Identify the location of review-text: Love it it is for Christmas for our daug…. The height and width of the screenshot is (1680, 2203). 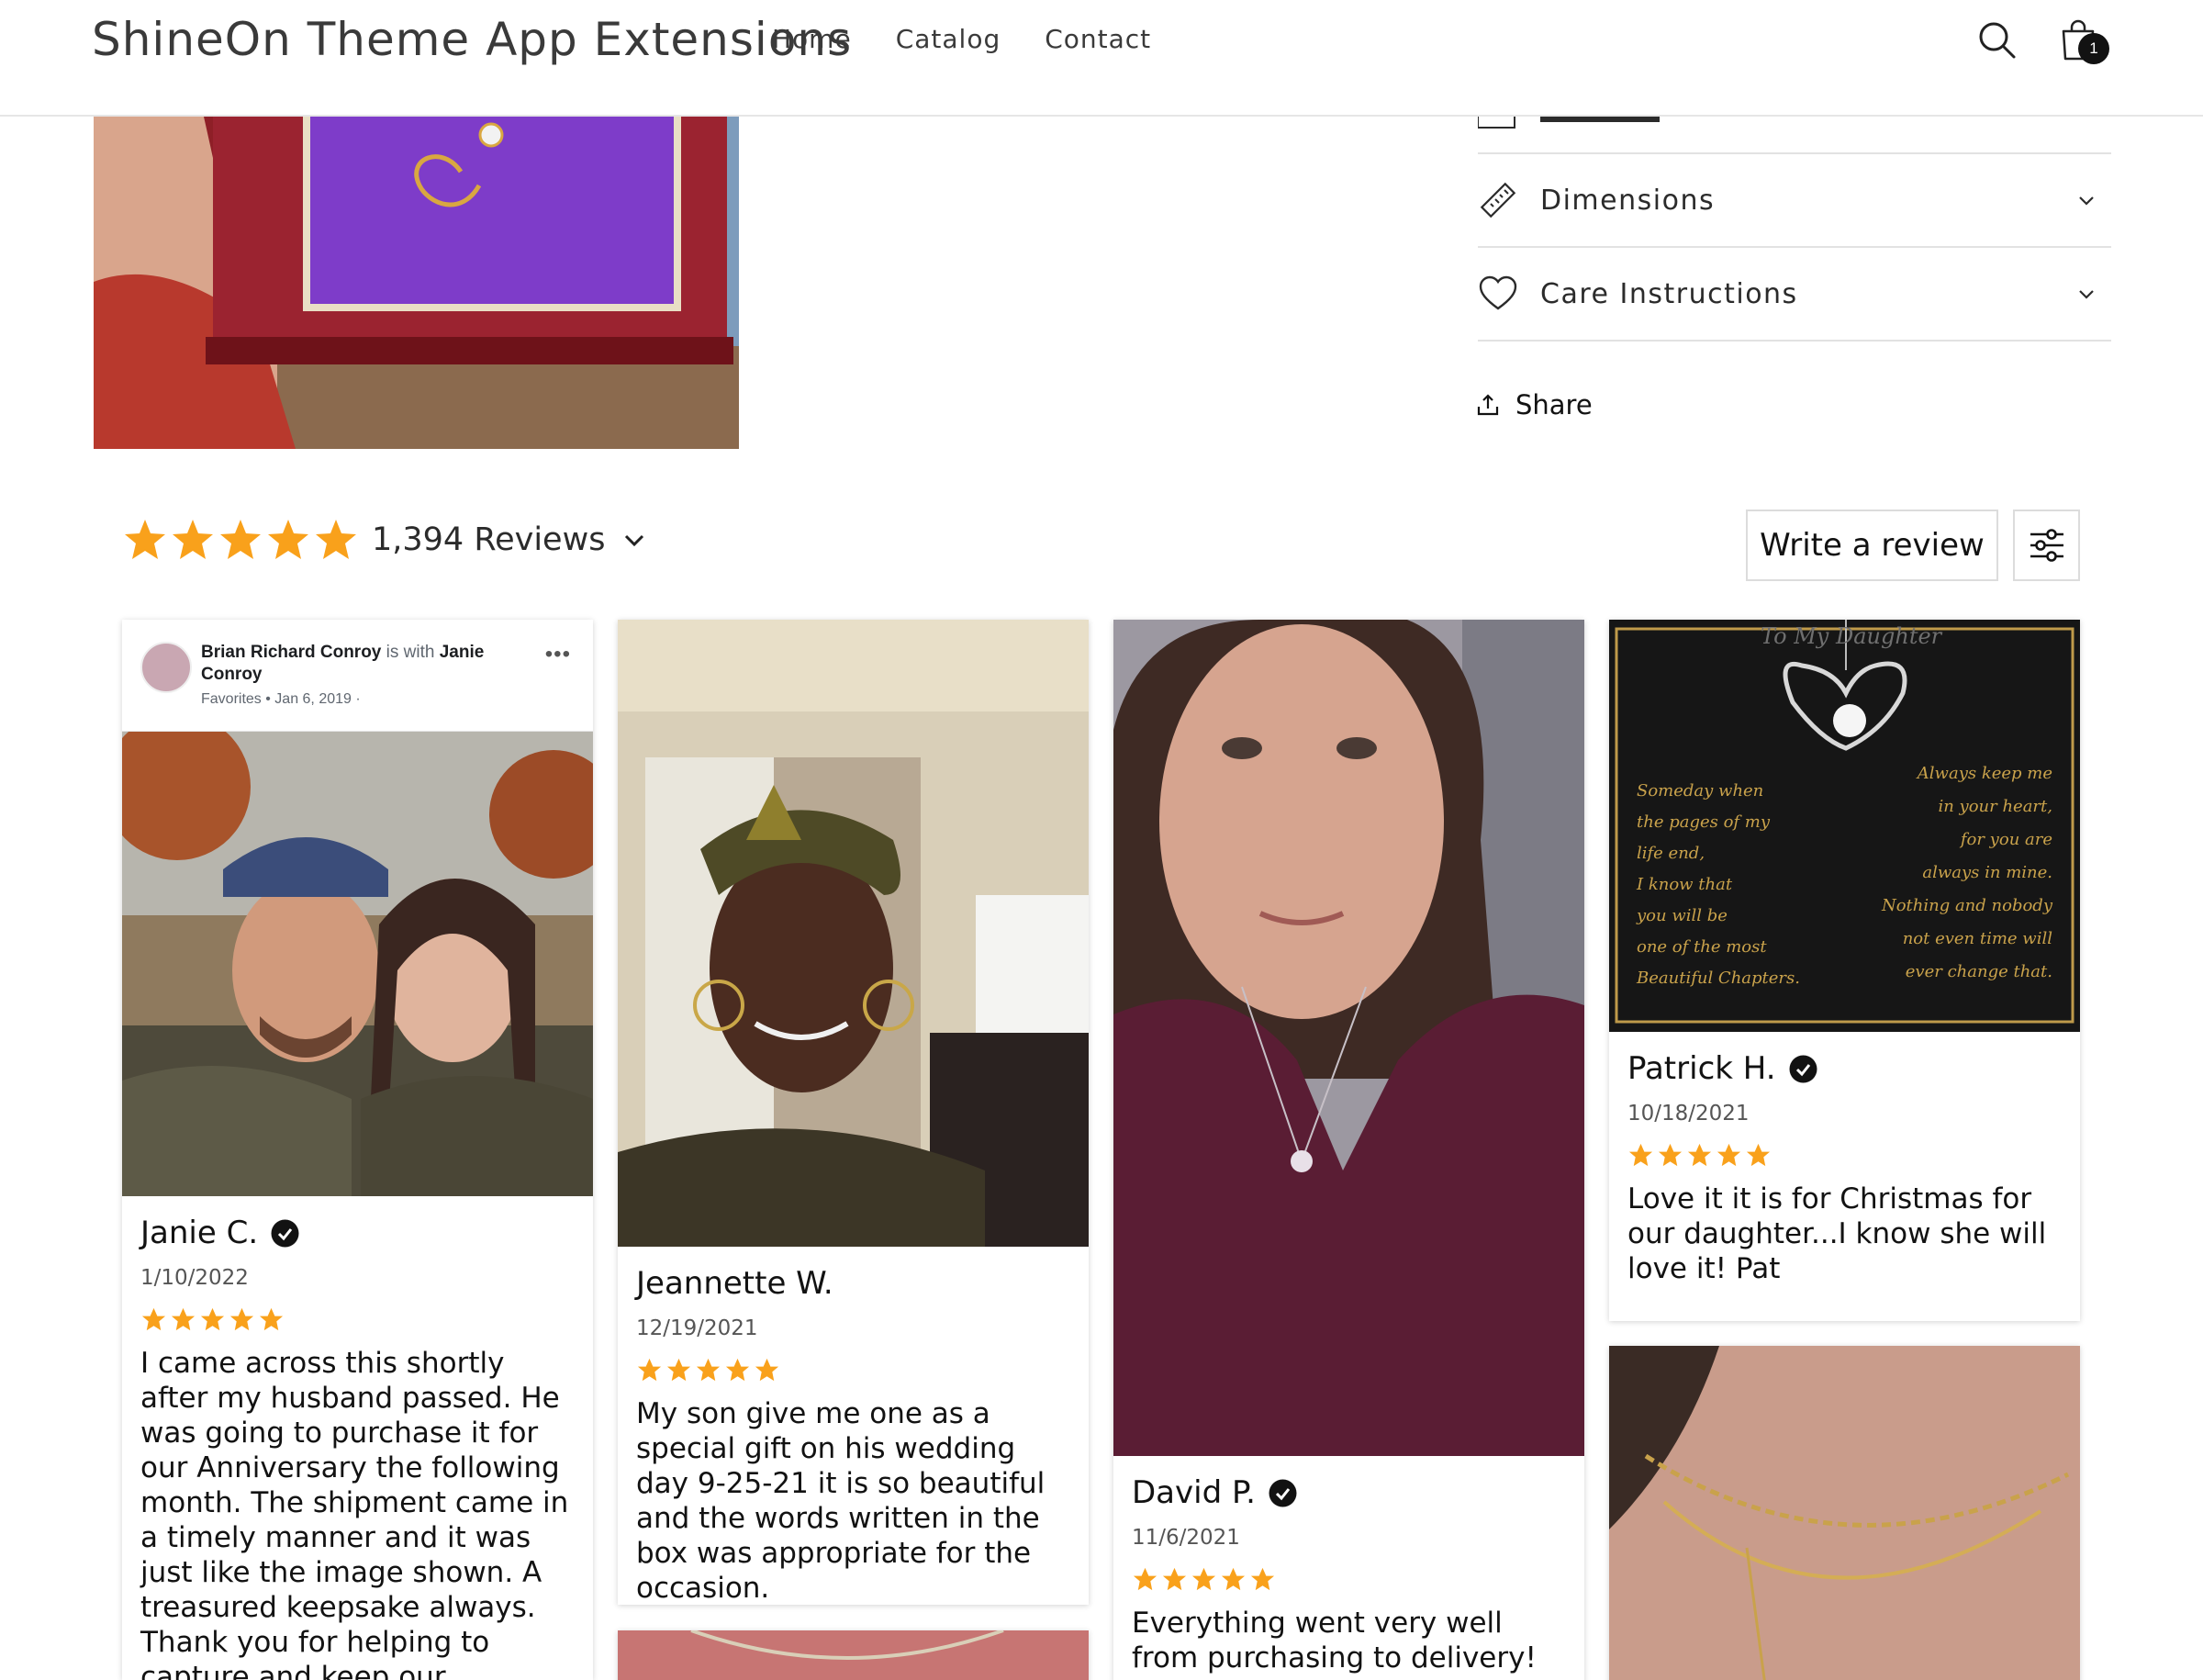
(1837, 1233).